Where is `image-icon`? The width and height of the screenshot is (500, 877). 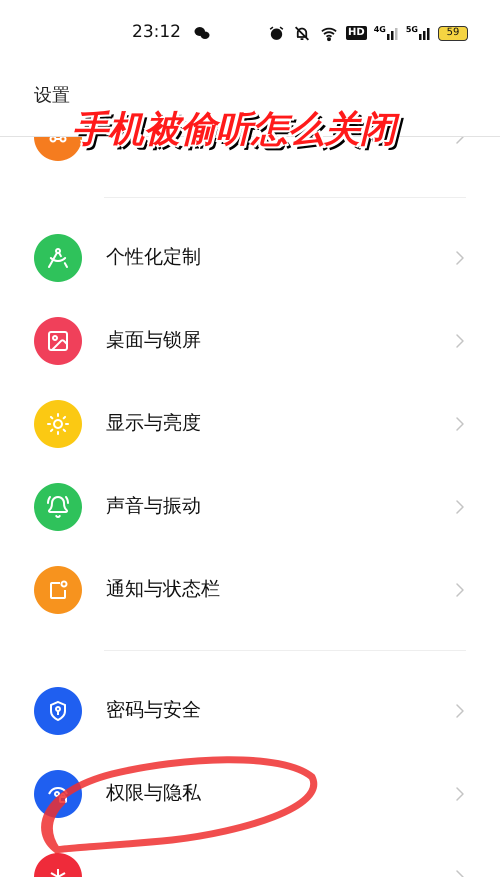 image-icon is located at coordinates (58, 340).